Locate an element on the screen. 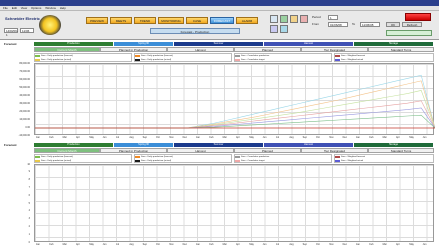  panel2-phase: Production is located at coordinates (74, 145).